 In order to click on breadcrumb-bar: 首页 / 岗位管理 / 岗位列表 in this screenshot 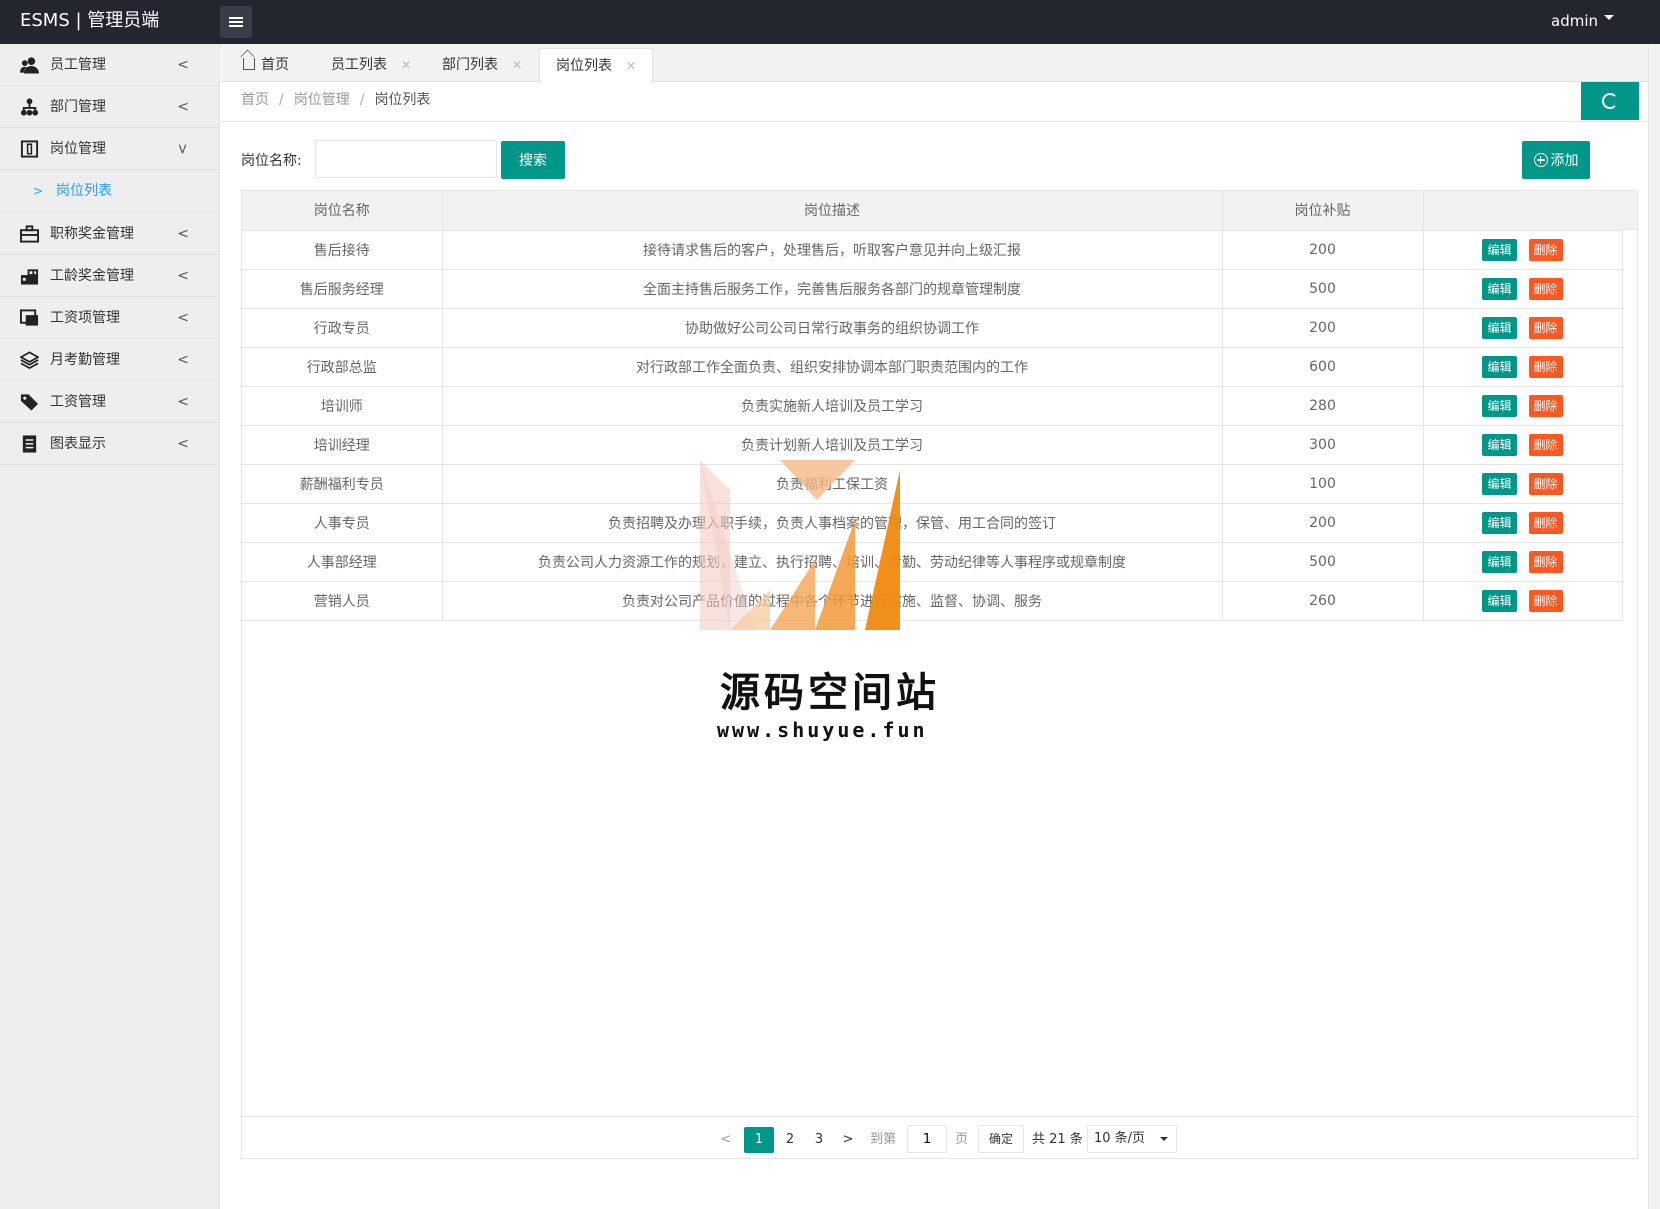, I will do `click(940, 102)`.